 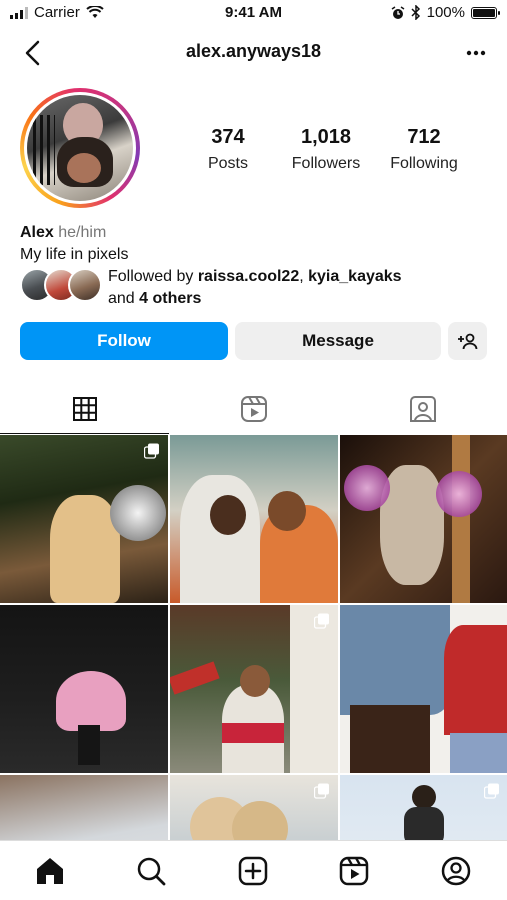 What do you see at coordinates (151, 871) in the screenshot?
I see `search-icon` at bounding box center [151, 871].